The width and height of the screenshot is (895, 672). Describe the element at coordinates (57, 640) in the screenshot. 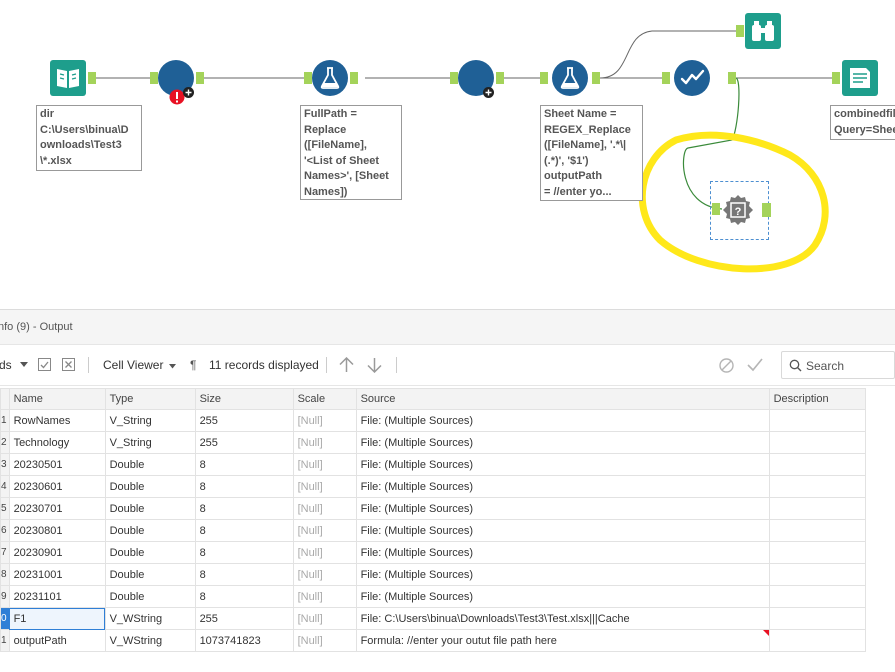

I see `cell-name: outputPath` at that location.